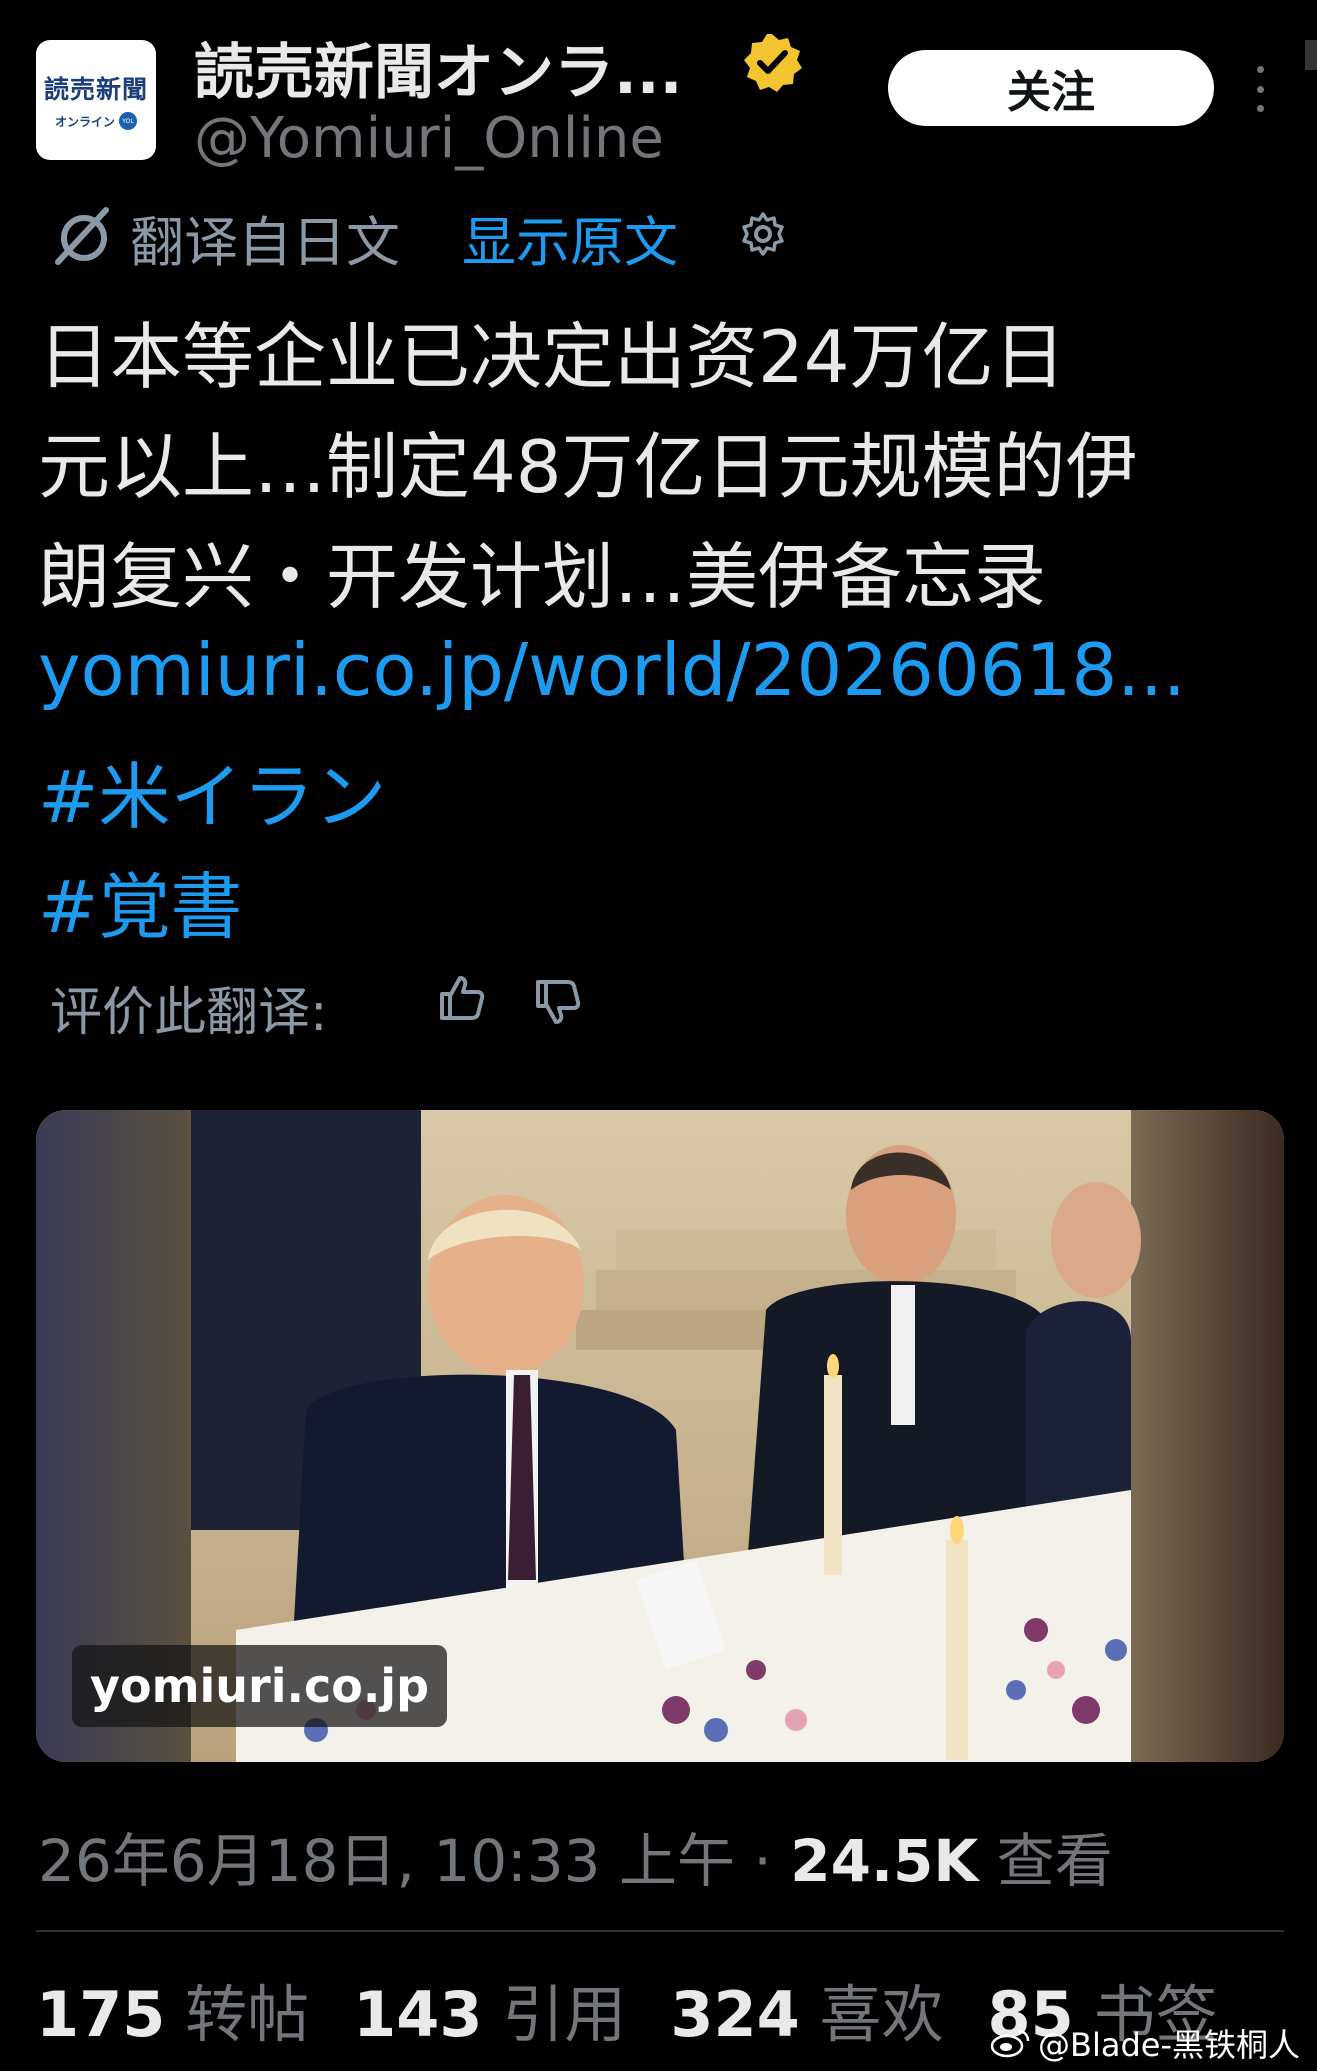  Describe the element at coordinates (101, 2014) in the screenshot. I see `stat-value: 175` at that location.